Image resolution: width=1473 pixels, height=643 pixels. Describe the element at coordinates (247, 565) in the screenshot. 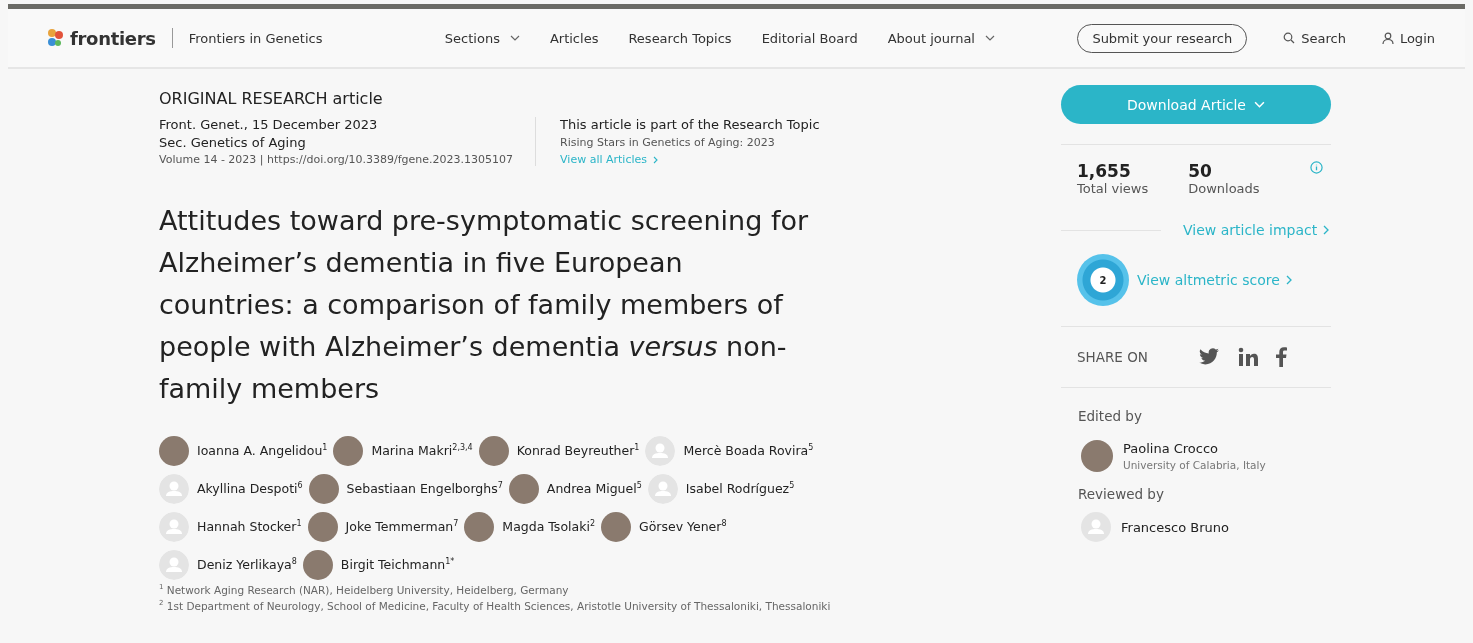

I see `author-link: Deniz Yerlikaya$^{8}$` at that location.